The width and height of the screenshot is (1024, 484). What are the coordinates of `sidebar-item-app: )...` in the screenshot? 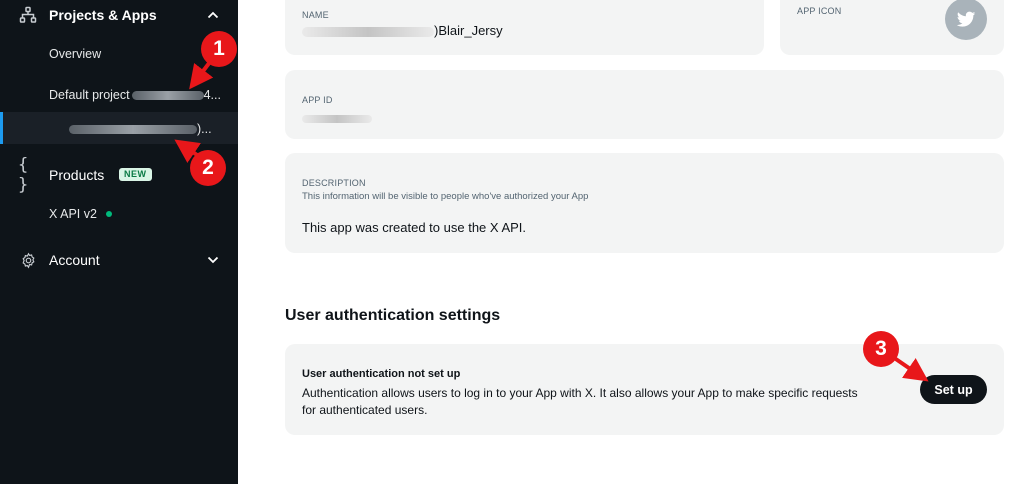 It's located at (119, 129).